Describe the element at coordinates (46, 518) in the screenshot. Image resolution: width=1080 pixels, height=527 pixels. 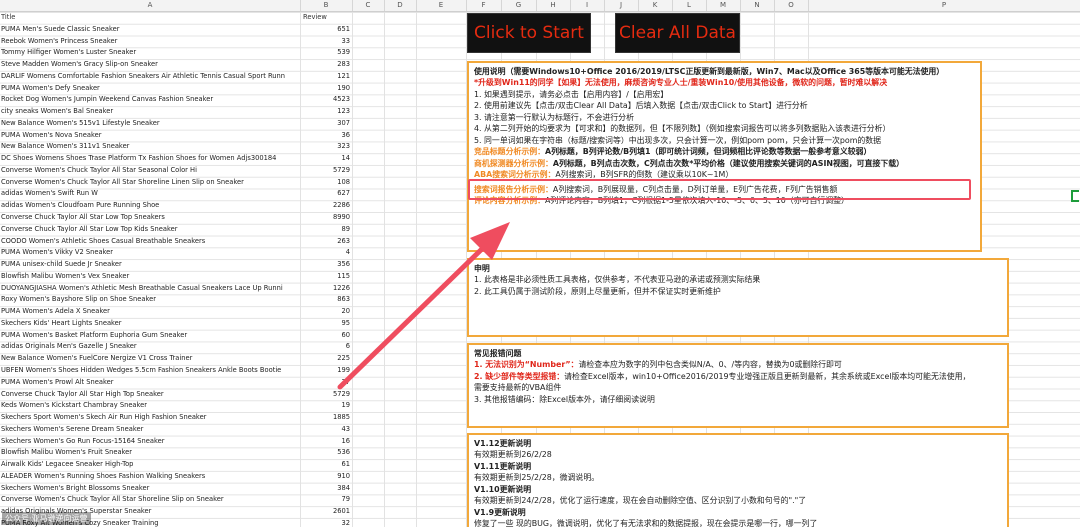
I see `watermark: 公众号·亚马逊逆向运营` at that location.